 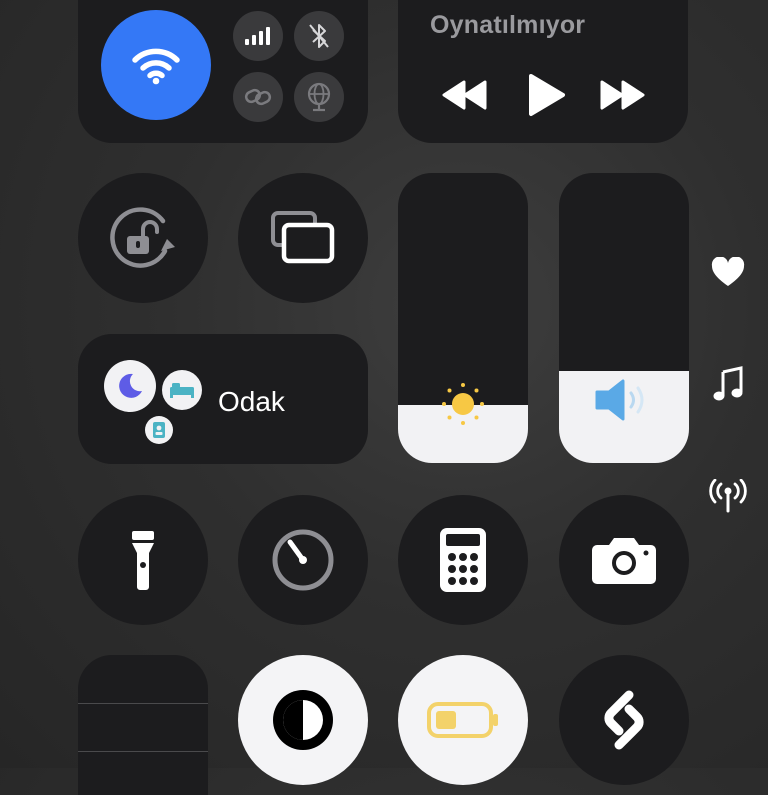 I want to click on personal-hotspot-icon, so click(x=319, y=97).